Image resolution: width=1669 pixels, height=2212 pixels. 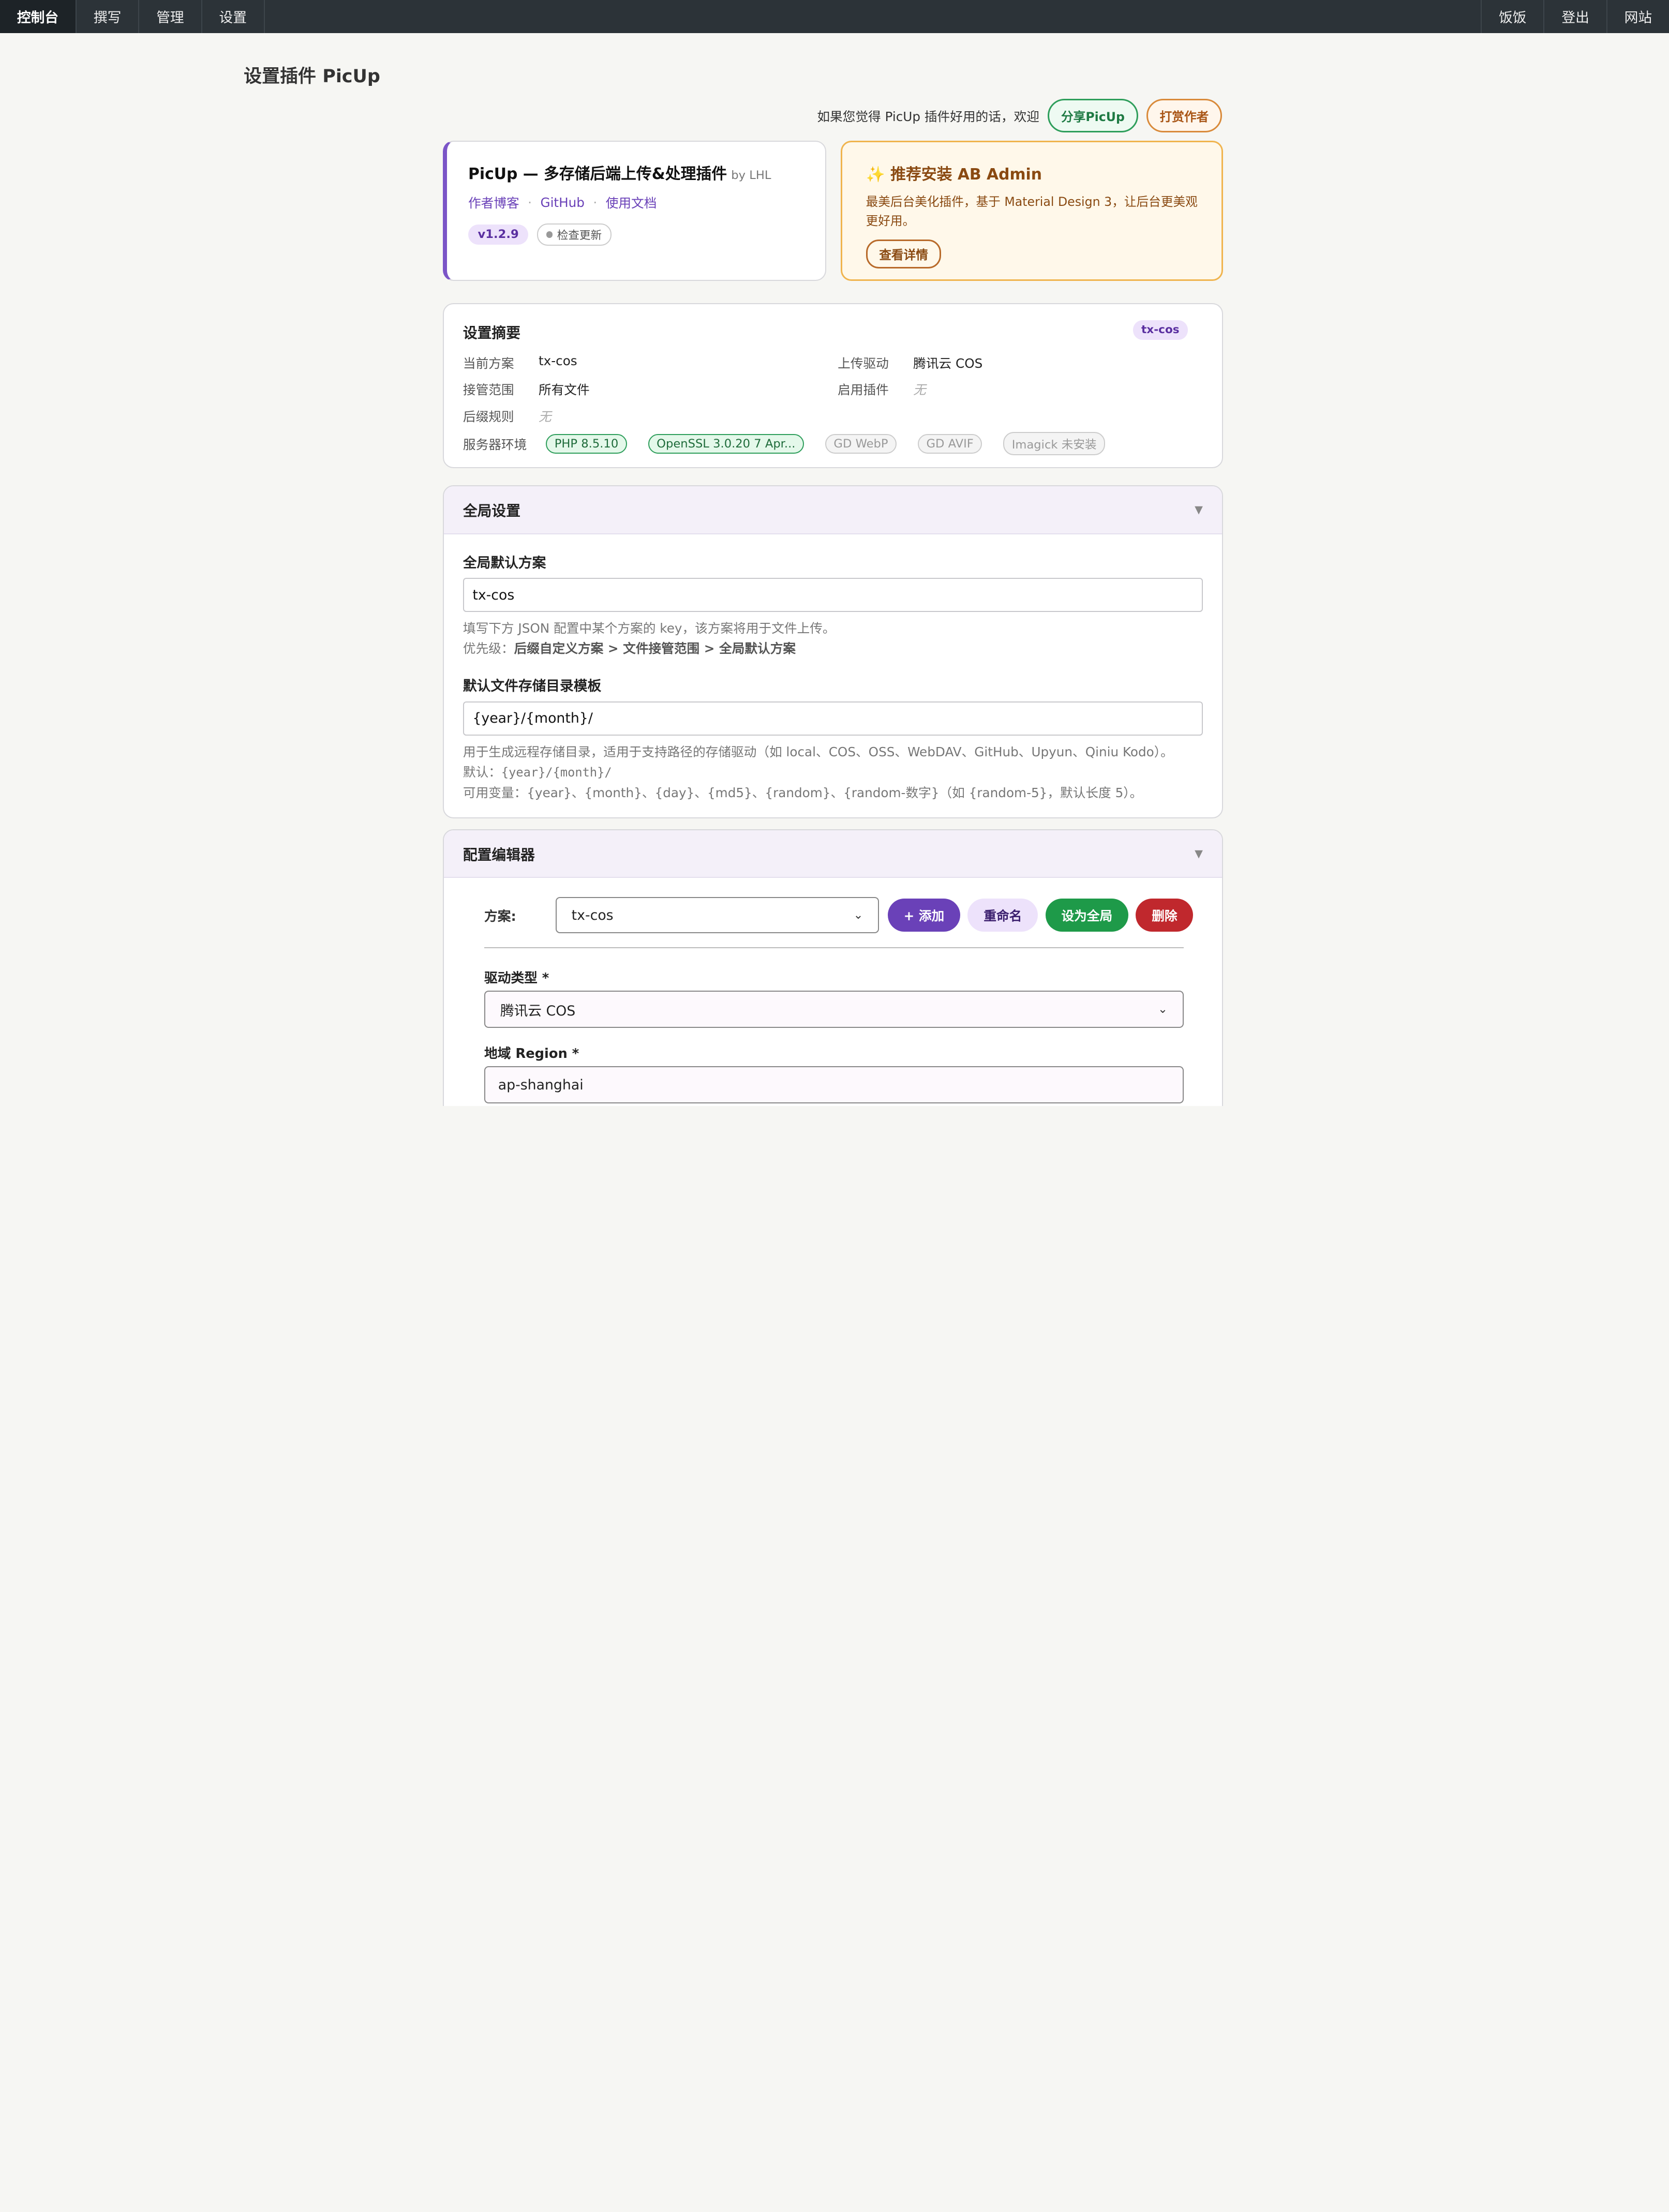 What do you see at coordinates (834, 1010) in the screenshot?
I see `driver-type-select: 腾讯云 COS ⌄` at bounding box center [834, 1010].